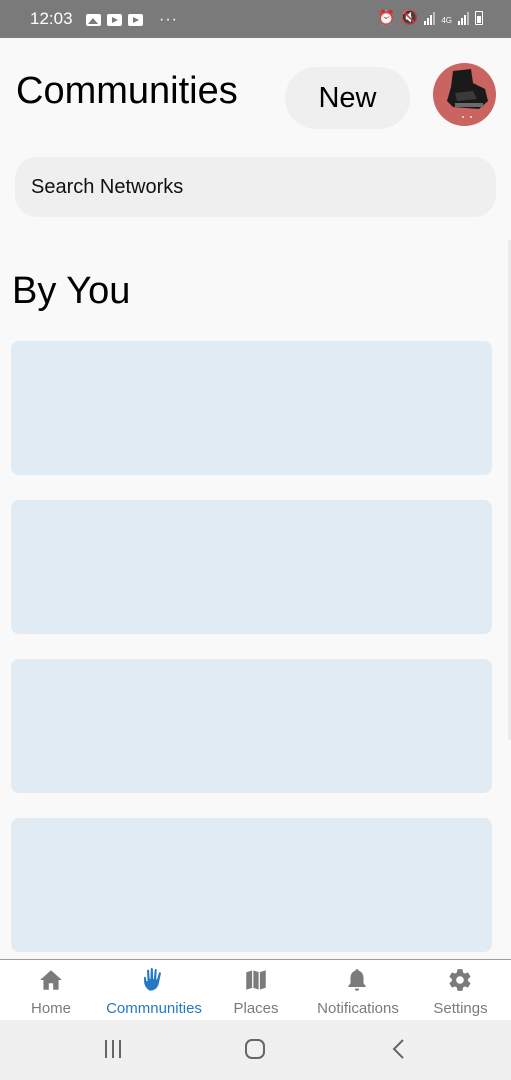 This screenshot has width=511, height=1080. Describe the element at coordinates (50, 1008) in the screenshot. I see `nav-label-home: Home` at that location.